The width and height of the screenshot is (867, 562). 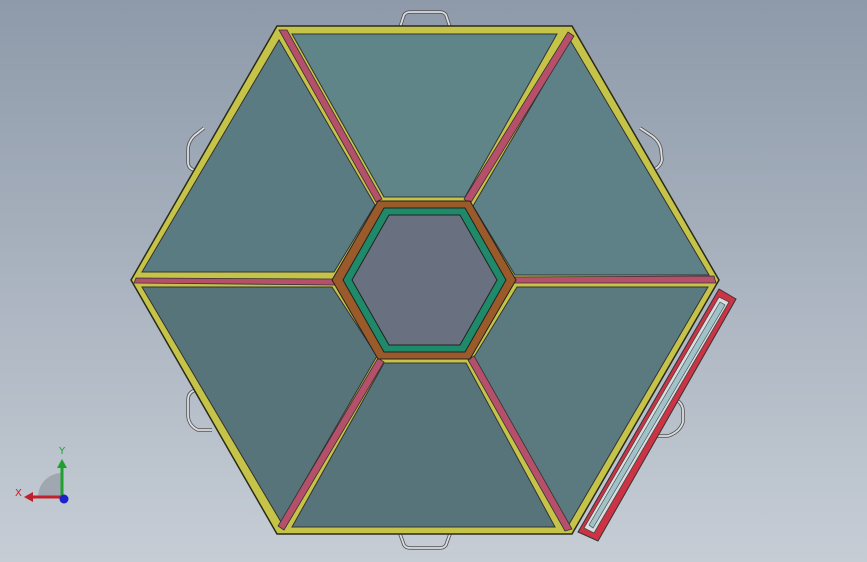 What do you see at coordinates (62, 463) in the screenshot?
I see `y-axis-arrow` at bounding box center [62, 463].